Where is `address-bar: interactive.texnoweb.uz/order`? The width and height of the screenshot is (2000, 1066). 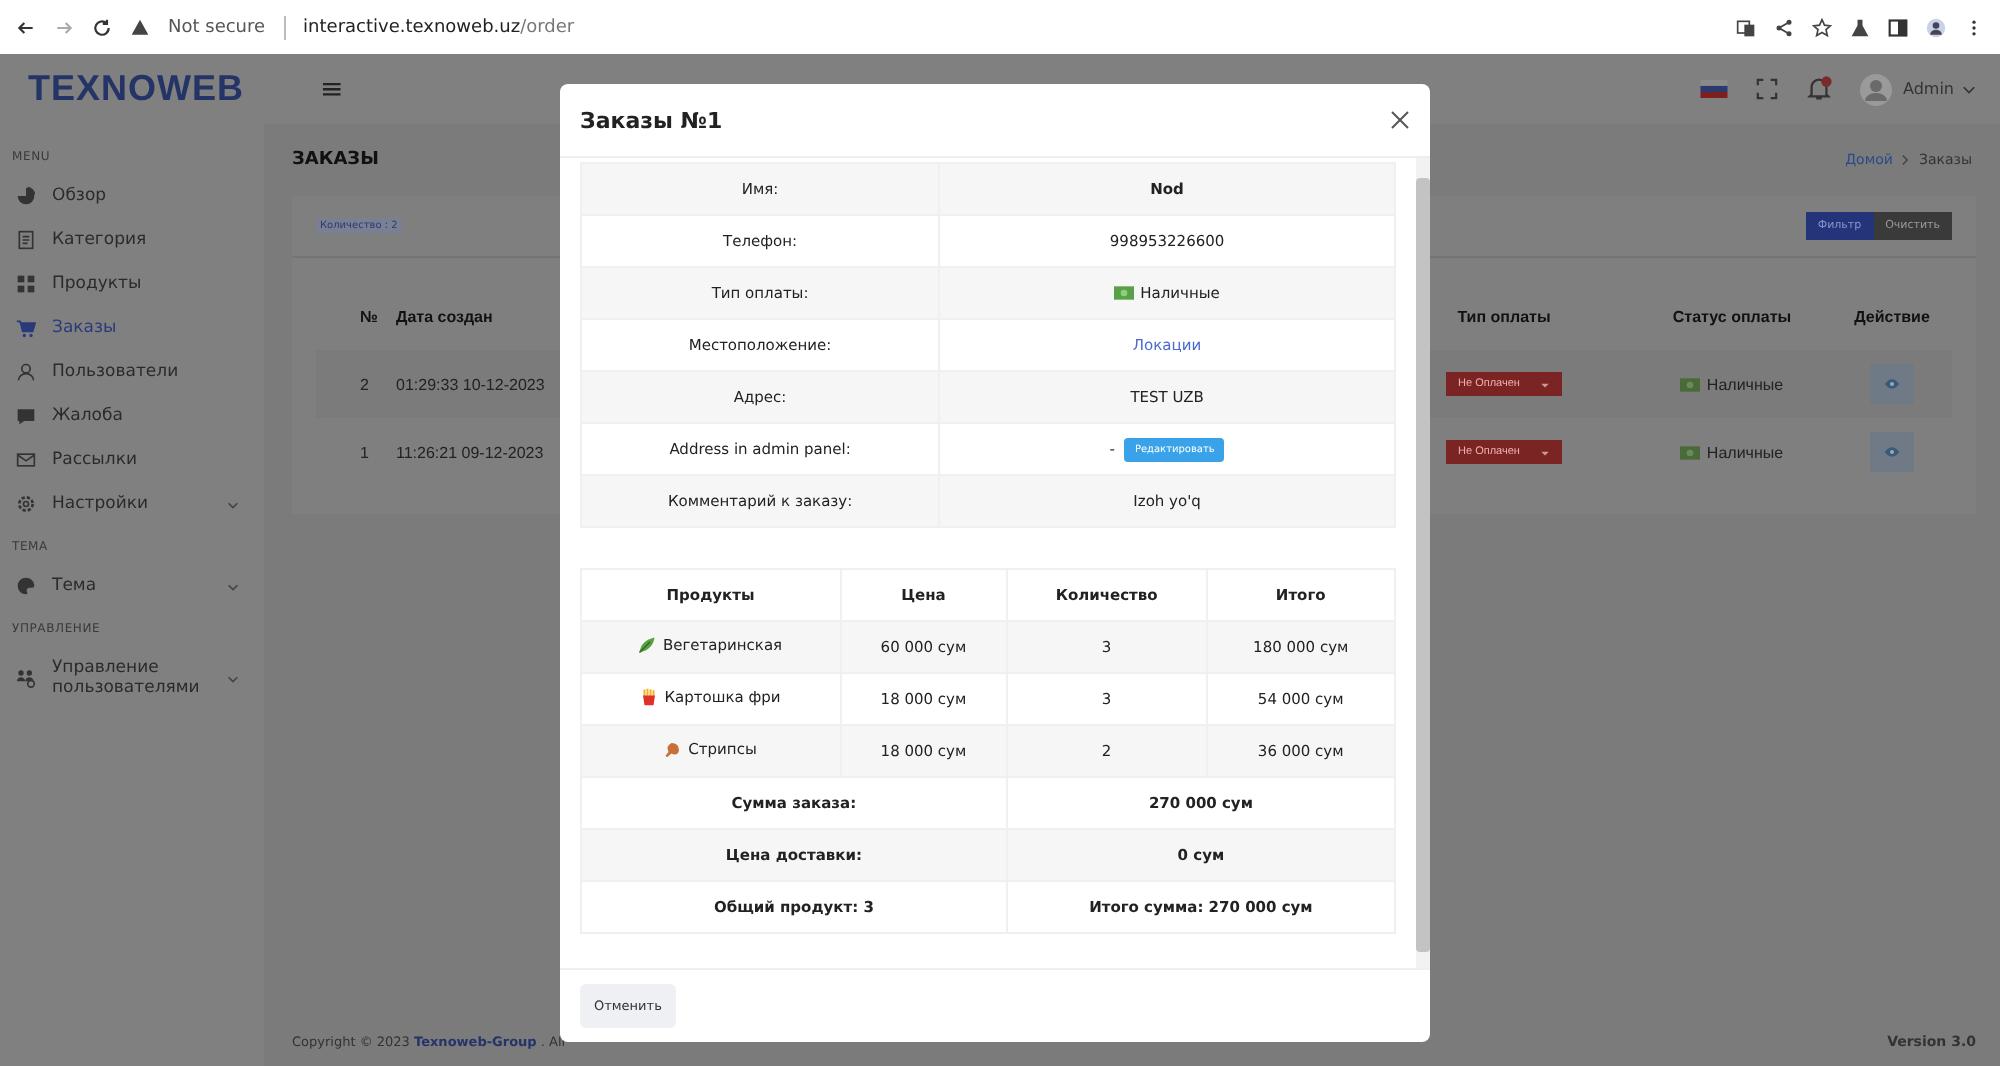 address-bar: interactive.texnoweb.uz/order is located at coordinates (439, 27).